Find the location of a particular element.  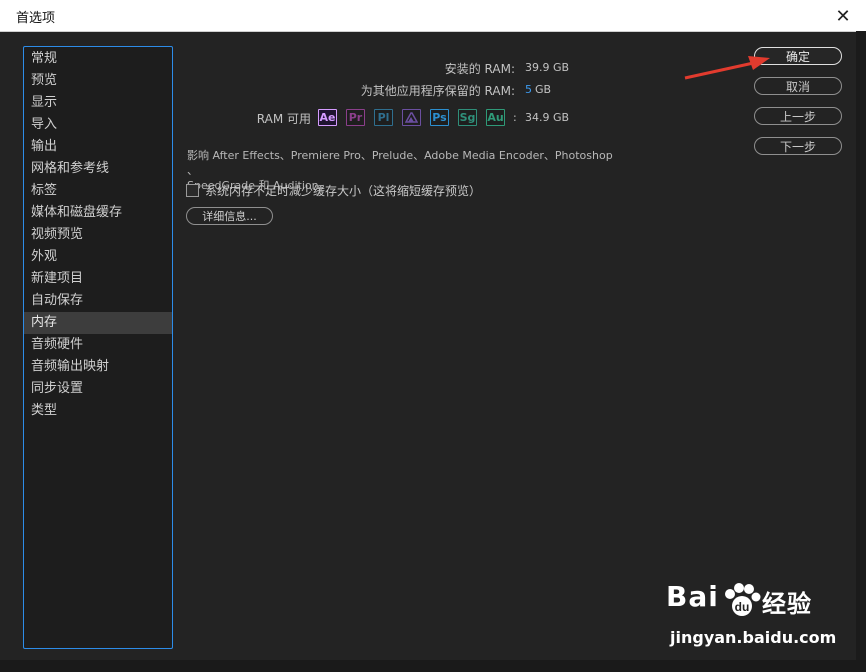

photoshop-icon: Ps is located at coordinates (439, 117).